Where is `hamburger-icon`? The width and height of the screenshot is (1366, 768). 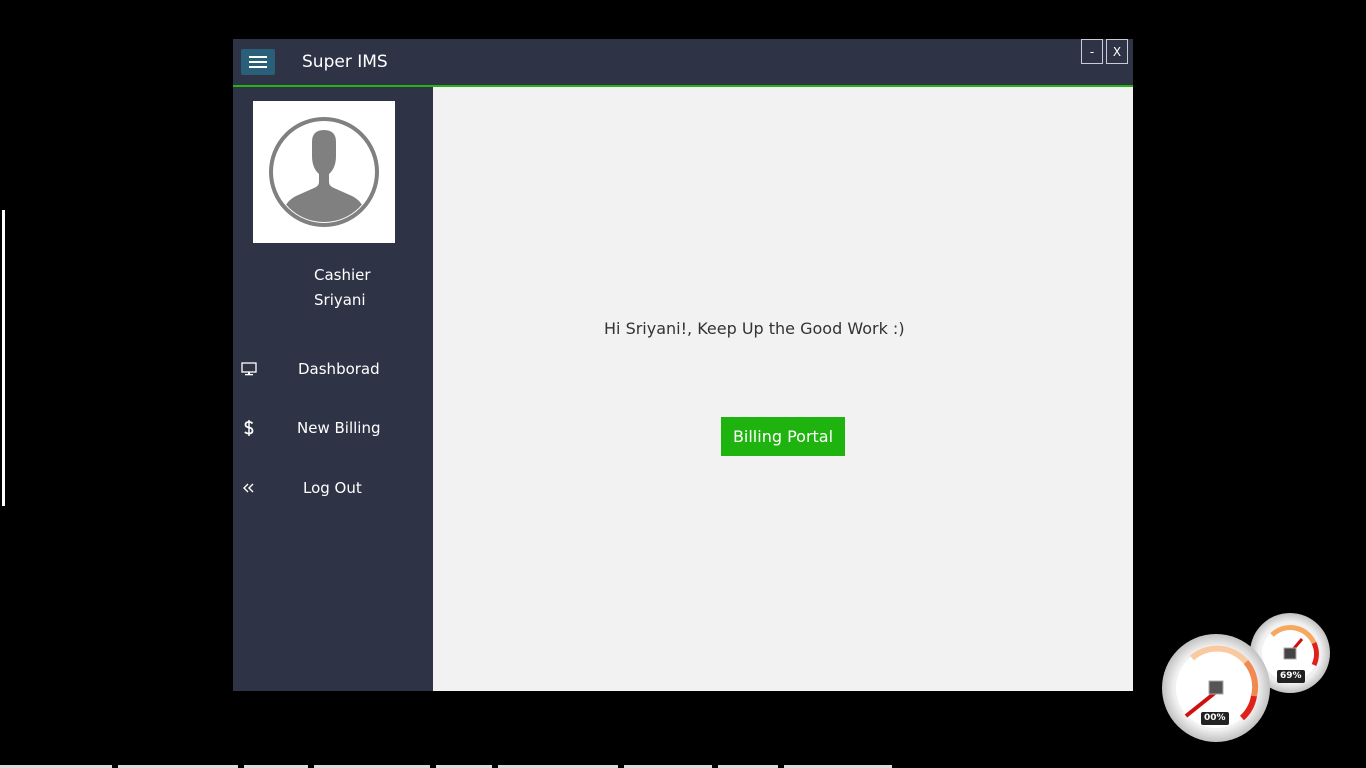
hamburger-icon is located at coordinates (258, 62).